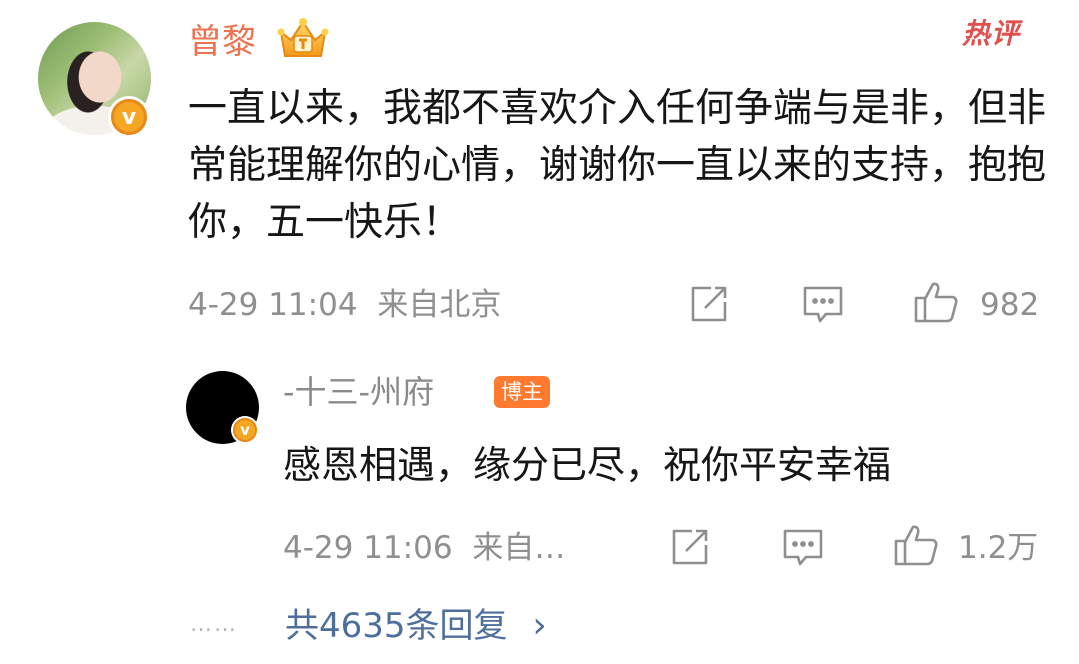 Image resolution: width=1079 pixels, height=664 pixels. What do you see at coordinates (522, 392) in the screenshot?
I see `blogger-badge: 博主` at bounding box center [522, 392].